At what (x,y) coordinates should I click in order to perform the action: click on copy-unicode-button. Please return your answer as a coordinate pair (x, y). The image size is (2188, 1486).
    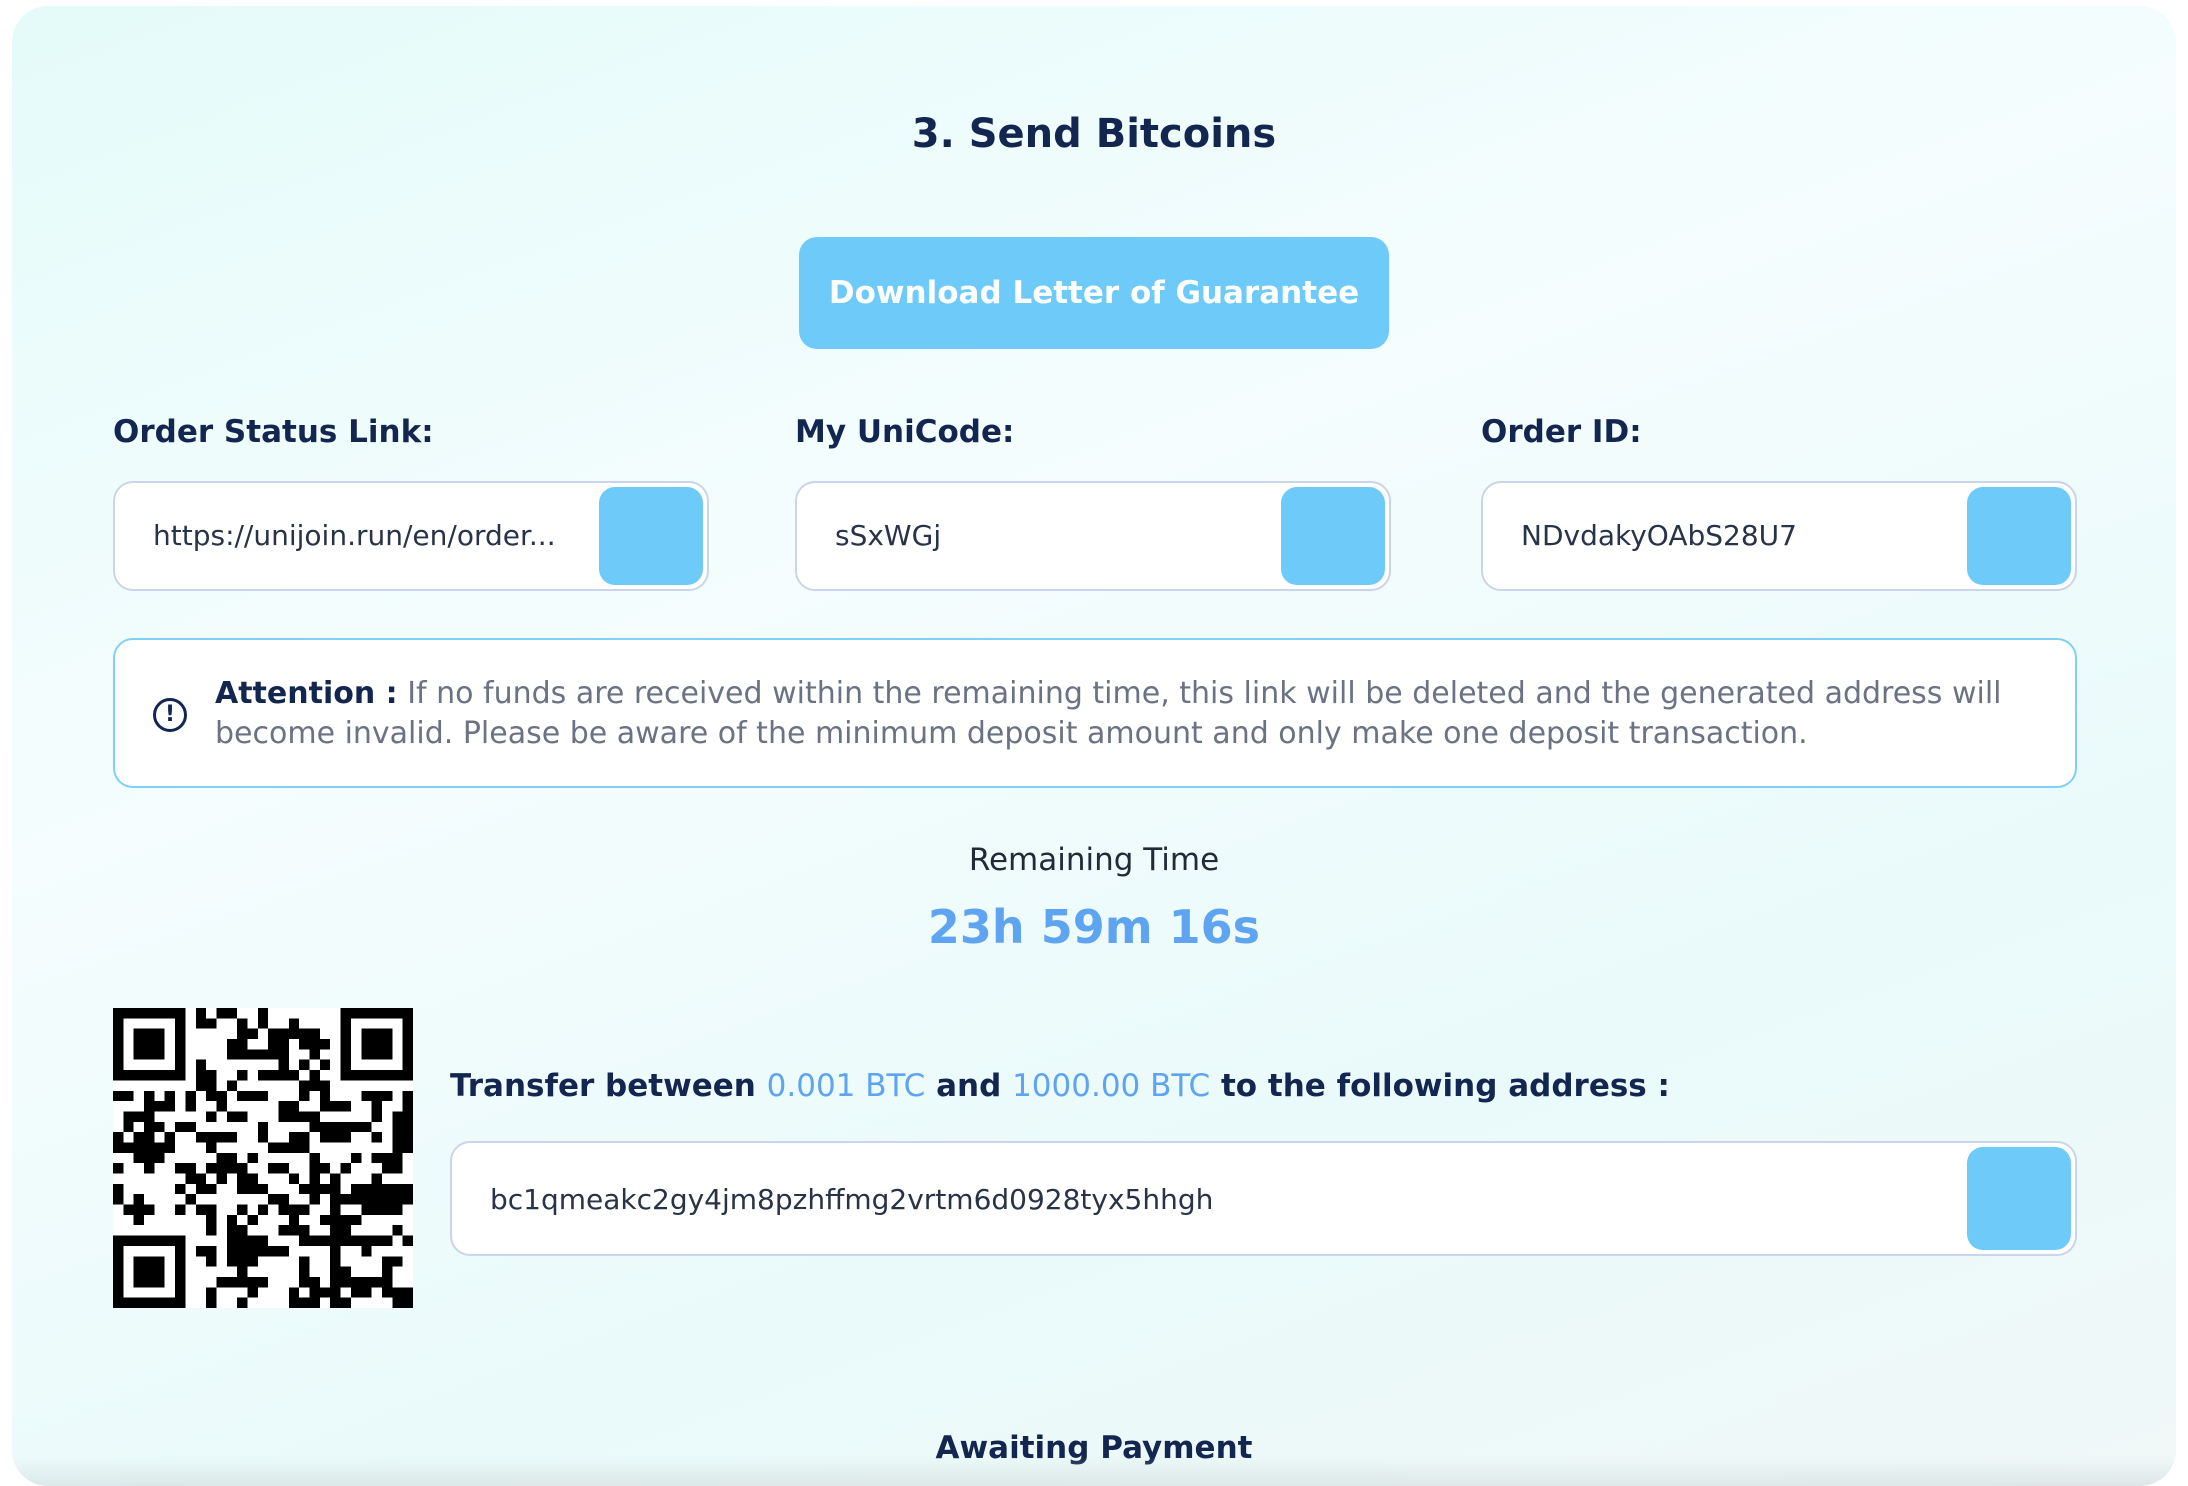
    Looking at the image, I should click on (1333, 536).